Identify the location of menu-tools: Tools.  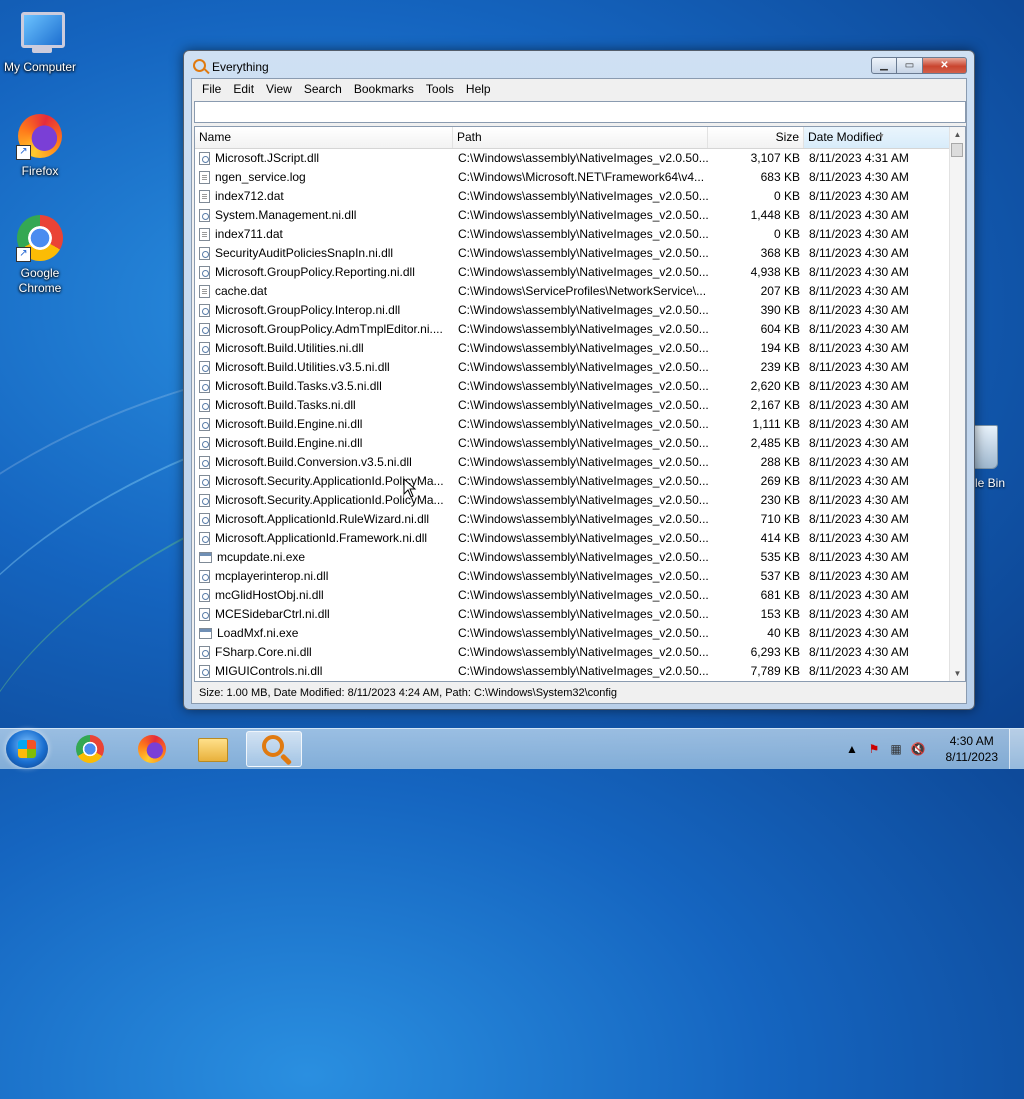
(440, 89).